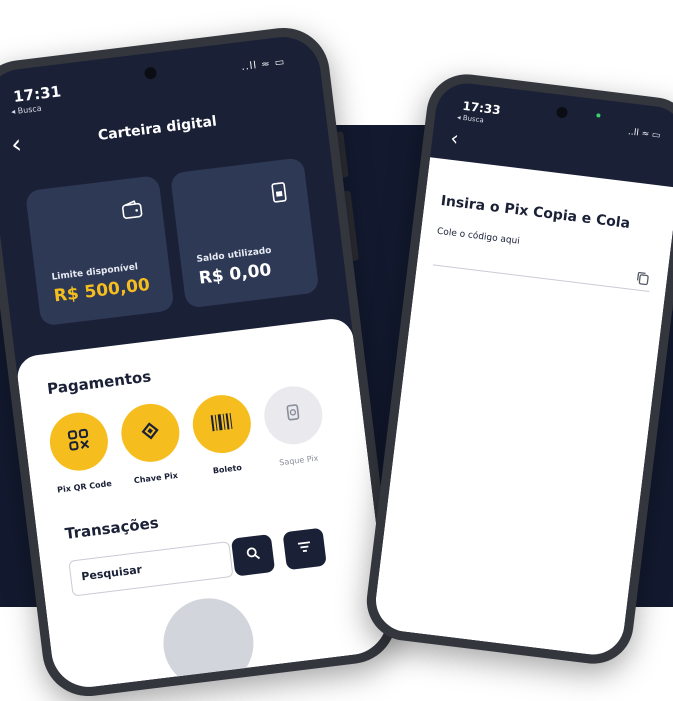  Describe the element at coordinates (100, 251) in the screenshot. I see `limit-card: Limite disponível R$ 500,00` at that location.